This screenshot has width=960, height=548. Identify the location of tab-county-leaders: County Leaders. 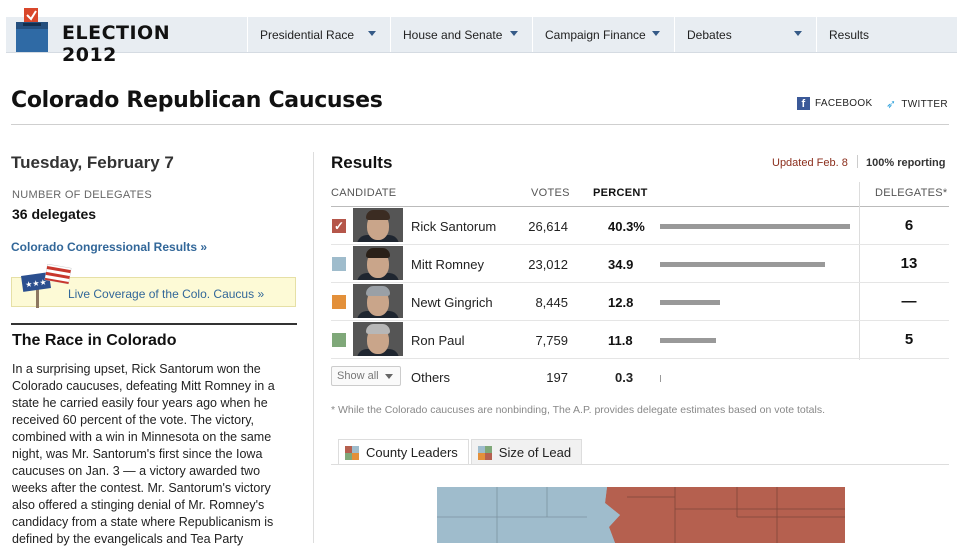
(403, 452).